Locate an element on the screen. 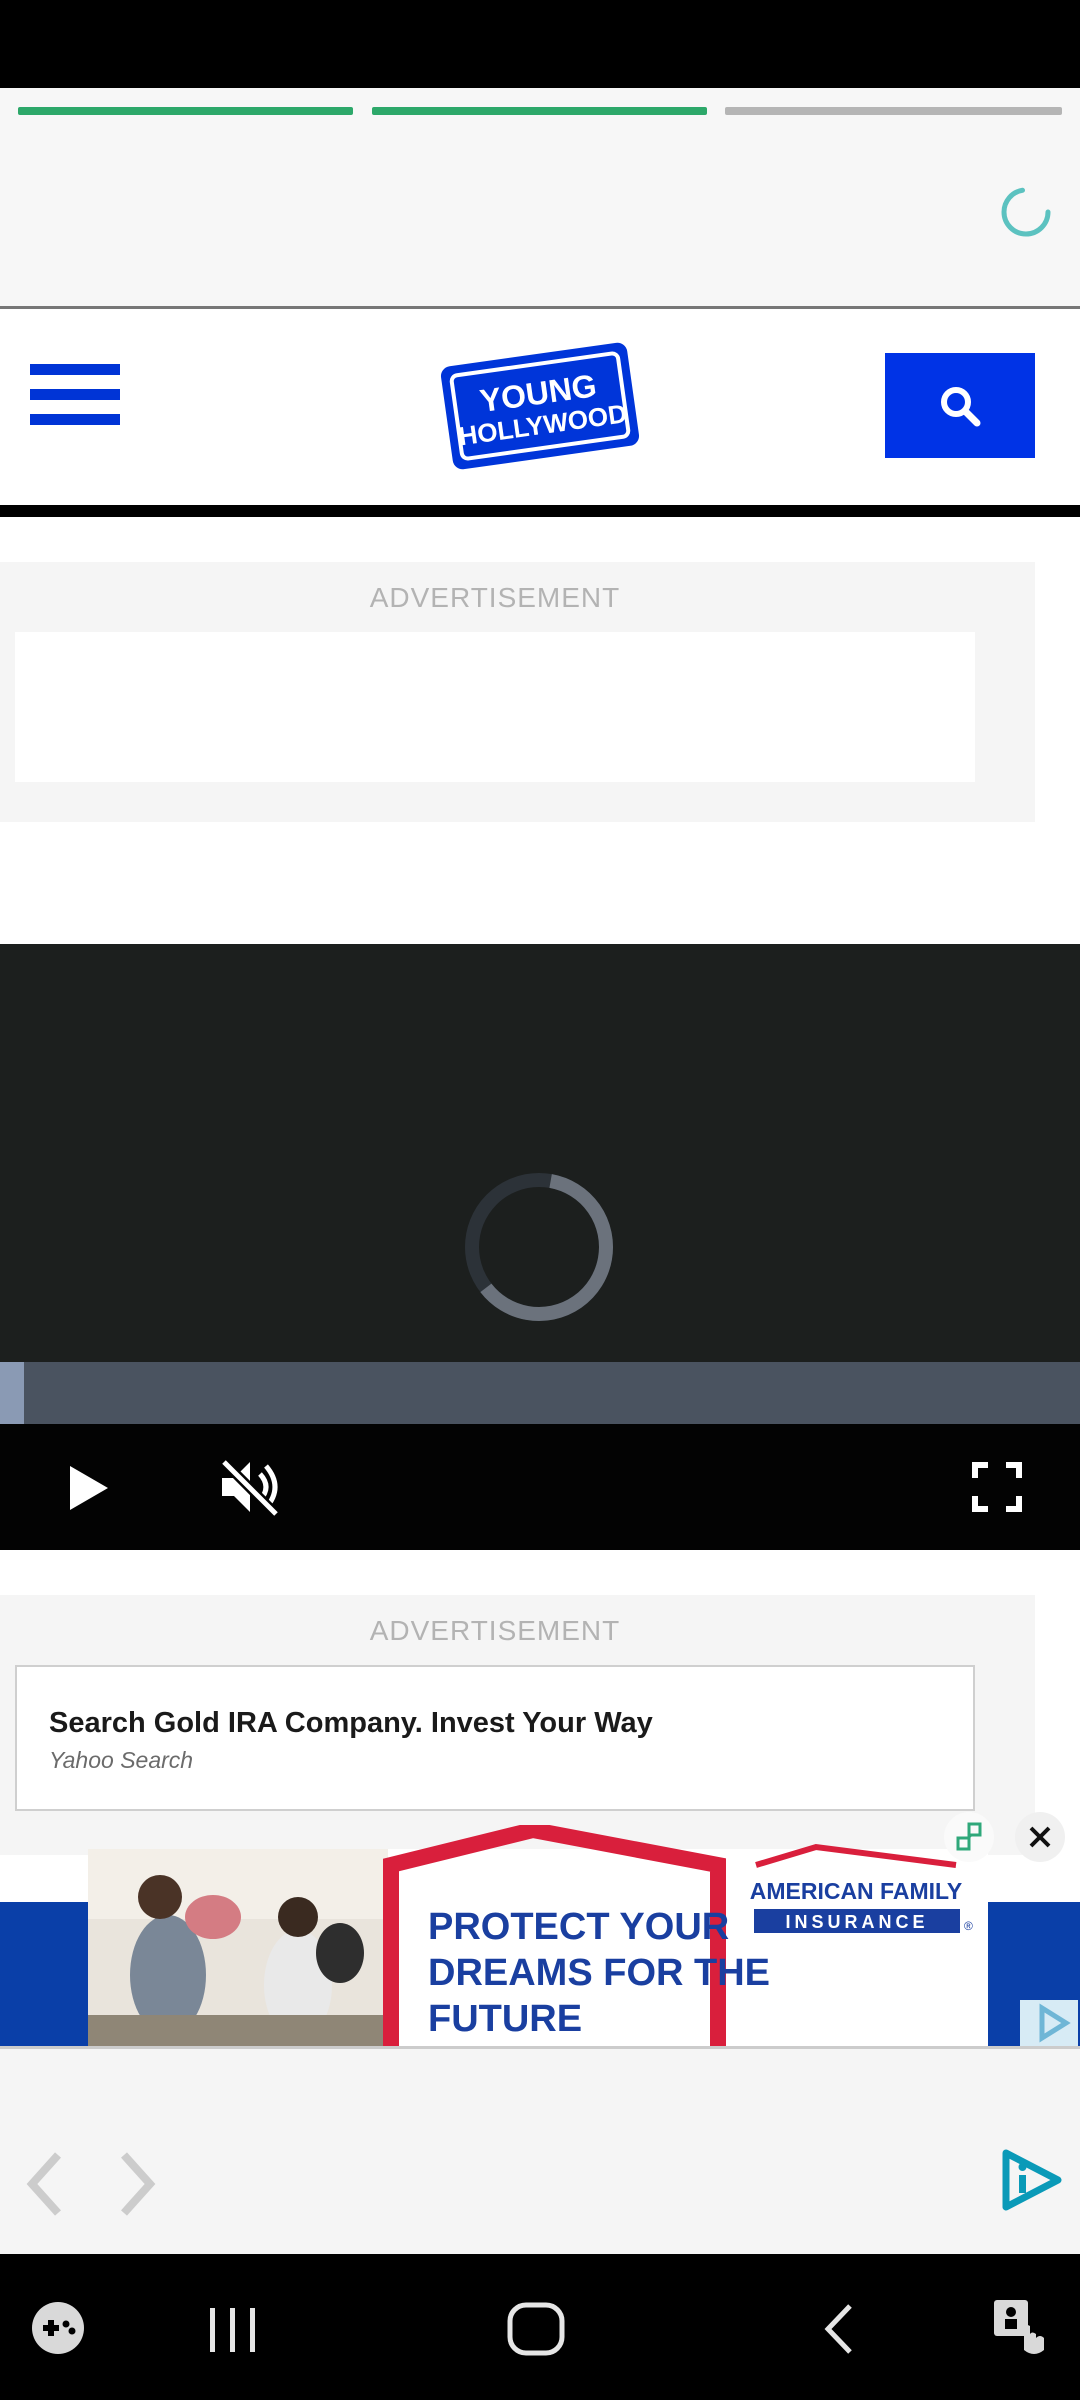  search-button is located at coordinates (960, 405).